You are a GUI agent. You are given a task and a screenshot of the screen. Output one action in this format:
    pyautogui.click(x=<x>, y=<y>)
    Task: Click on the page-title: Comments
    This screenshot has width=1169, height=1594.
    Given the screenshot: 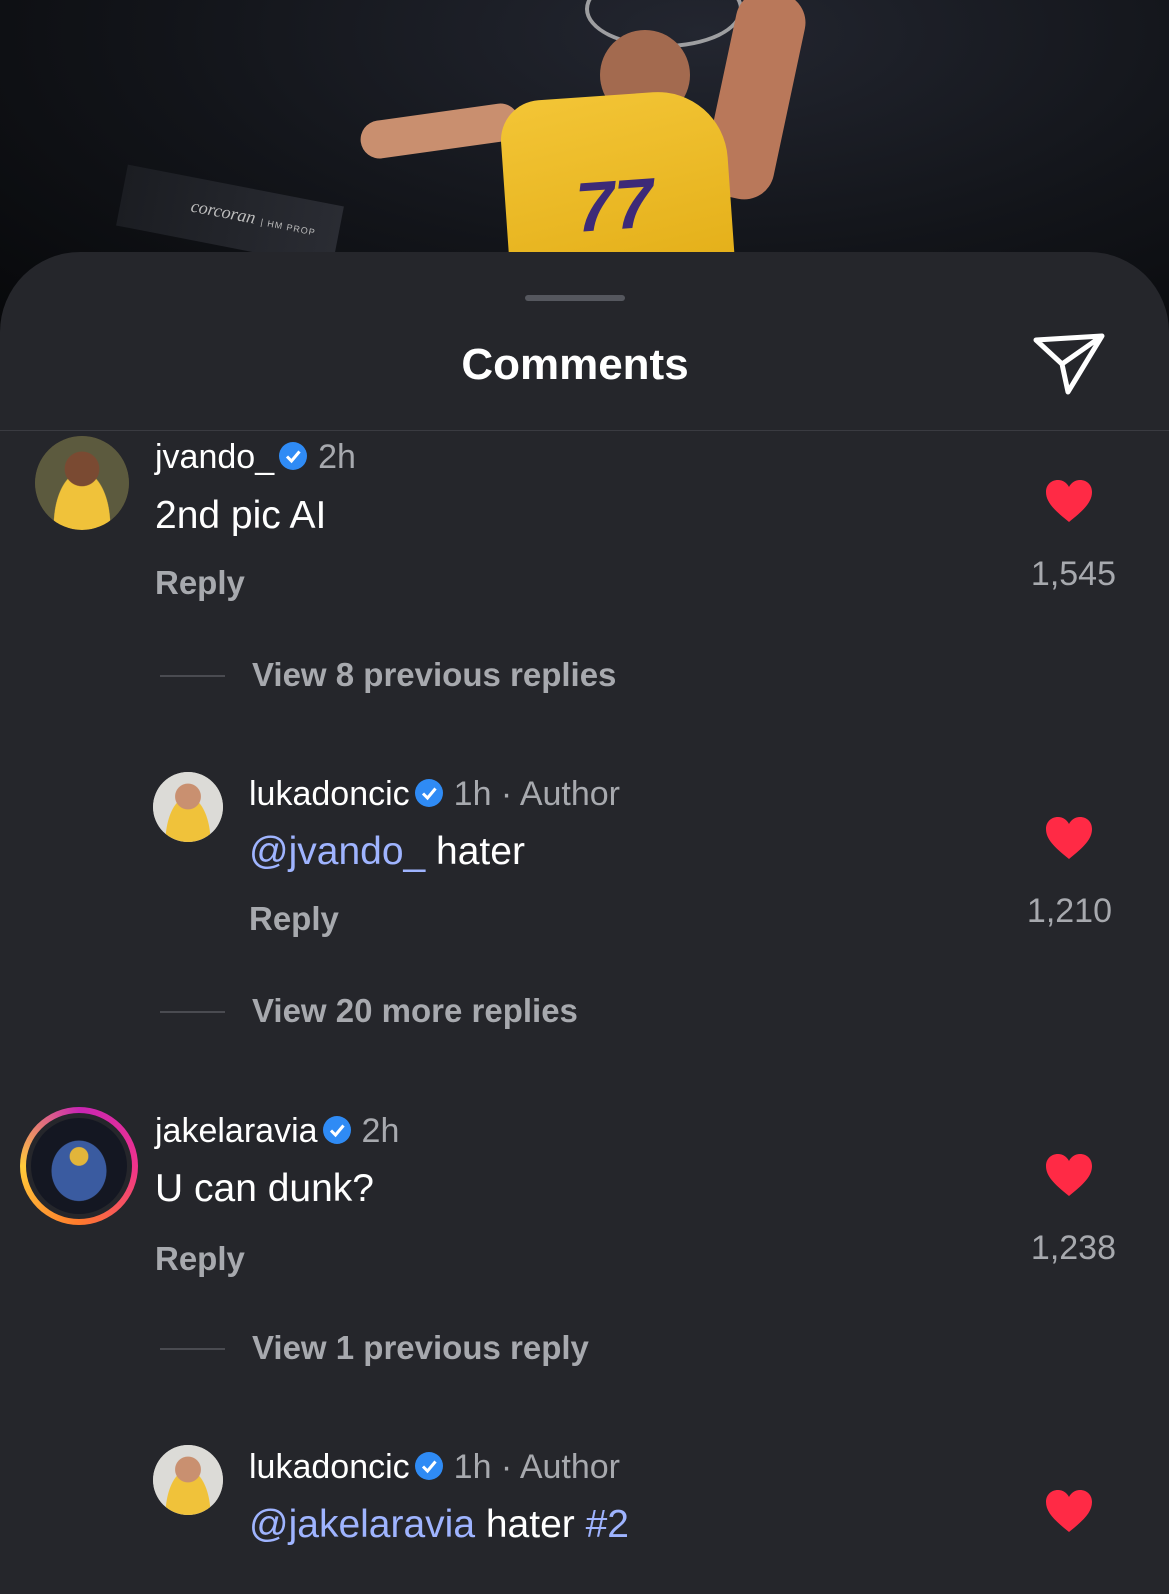 What is the action you would take?
    pyautogui.click(x=575, y=364)
    